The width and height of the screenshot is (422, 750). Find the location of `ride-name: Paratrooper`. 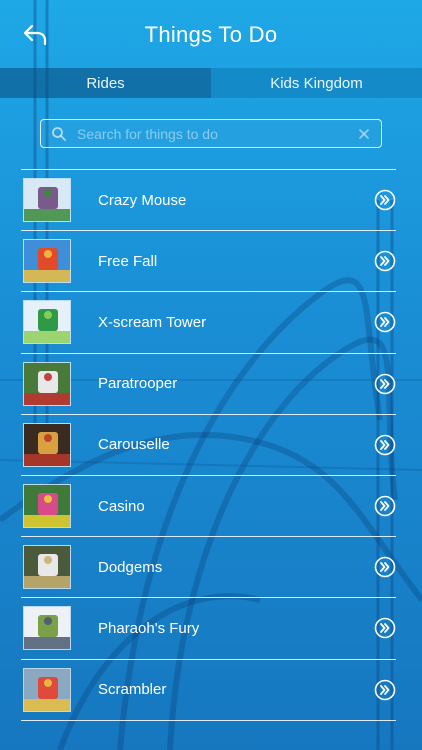

ride-name: Paratrooper is located at coordinates (138, 384).